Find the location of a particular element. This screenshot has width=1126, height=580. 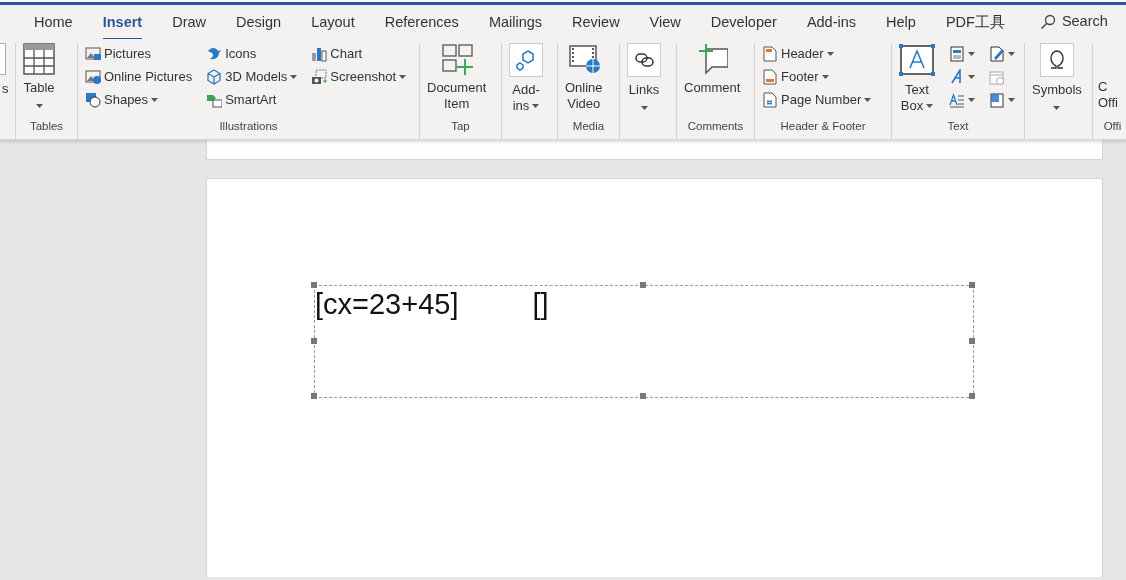

text-content: [cx=23+45] is located at coordinates (387, 304).